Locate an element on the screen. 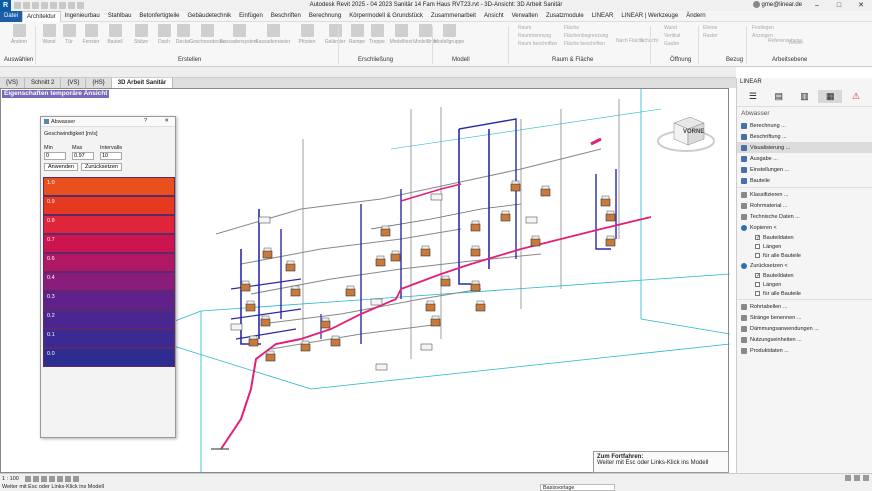 The height and width of the screenshot is (491, 872). ribbon-button-17: Modellgruppe is located at coordinates (449, 34).